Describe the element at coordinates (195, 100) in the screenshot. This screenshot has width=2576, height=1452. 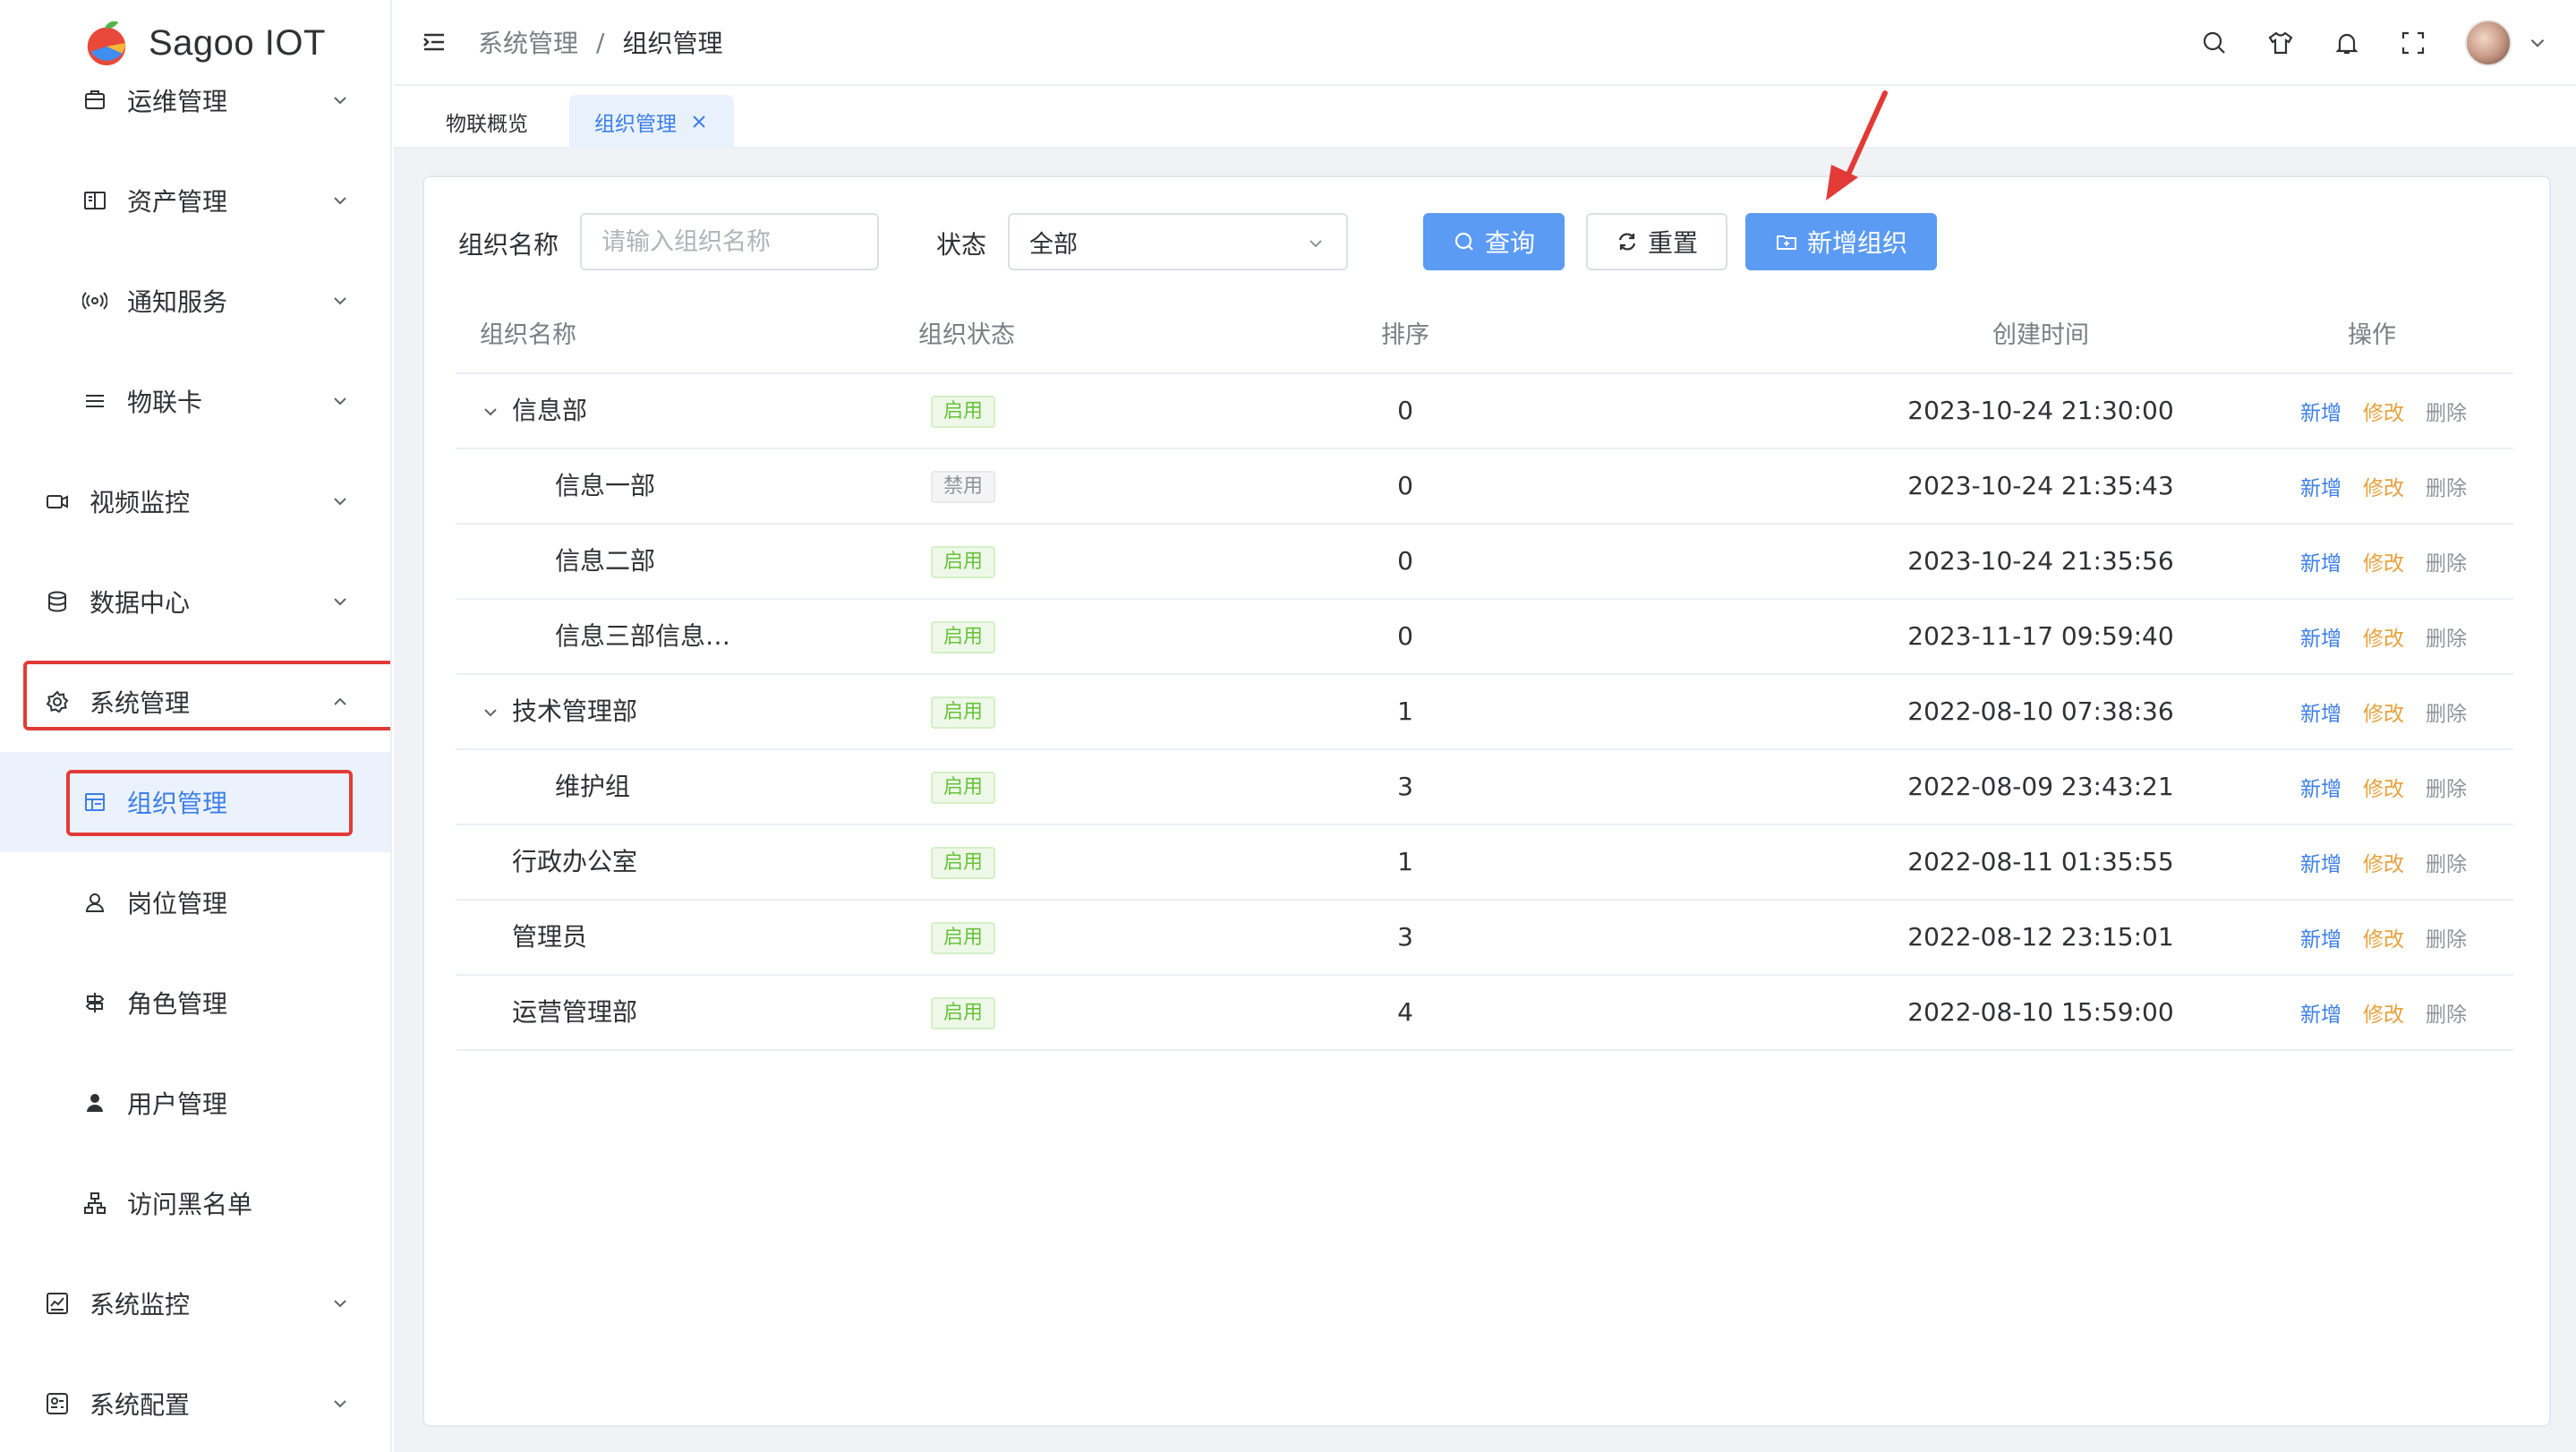
I see `menu-ops: 运维管理` at that location.